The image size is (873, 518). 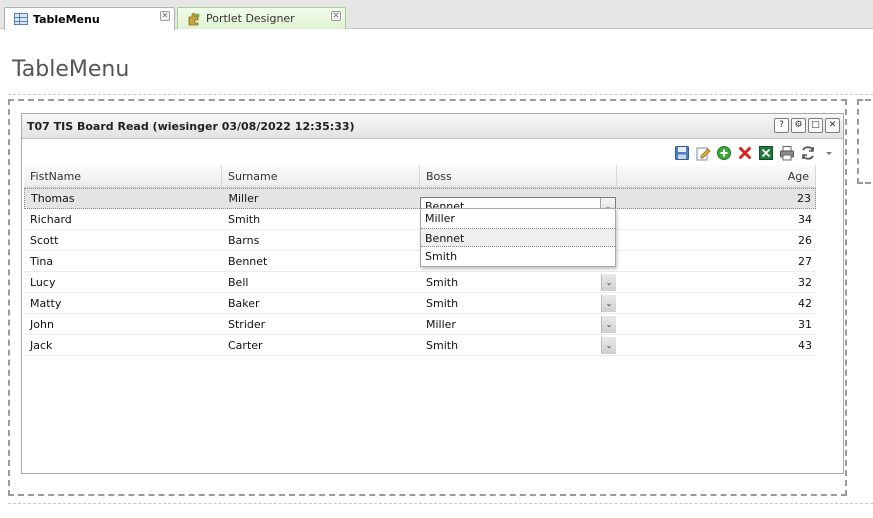 I want to click on cell-age: 31, so click(x=805, y=324).